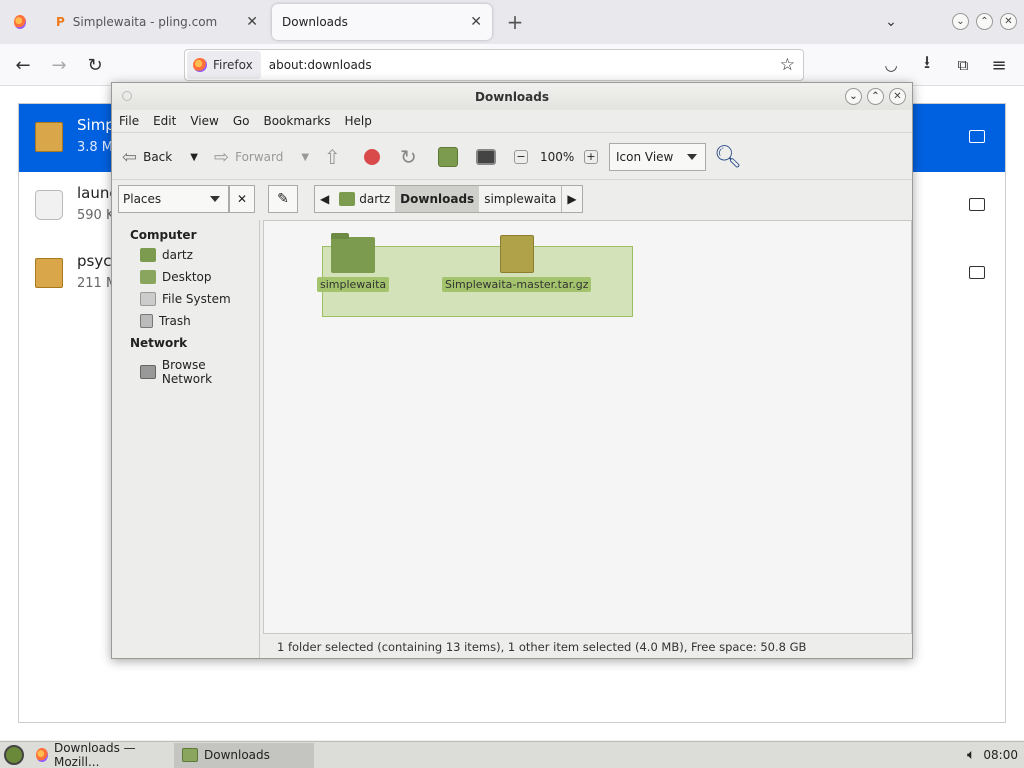 Image resolution: width=1024 pixels, height=768 pixels. I want to click on stop-button, so click(372, 157).